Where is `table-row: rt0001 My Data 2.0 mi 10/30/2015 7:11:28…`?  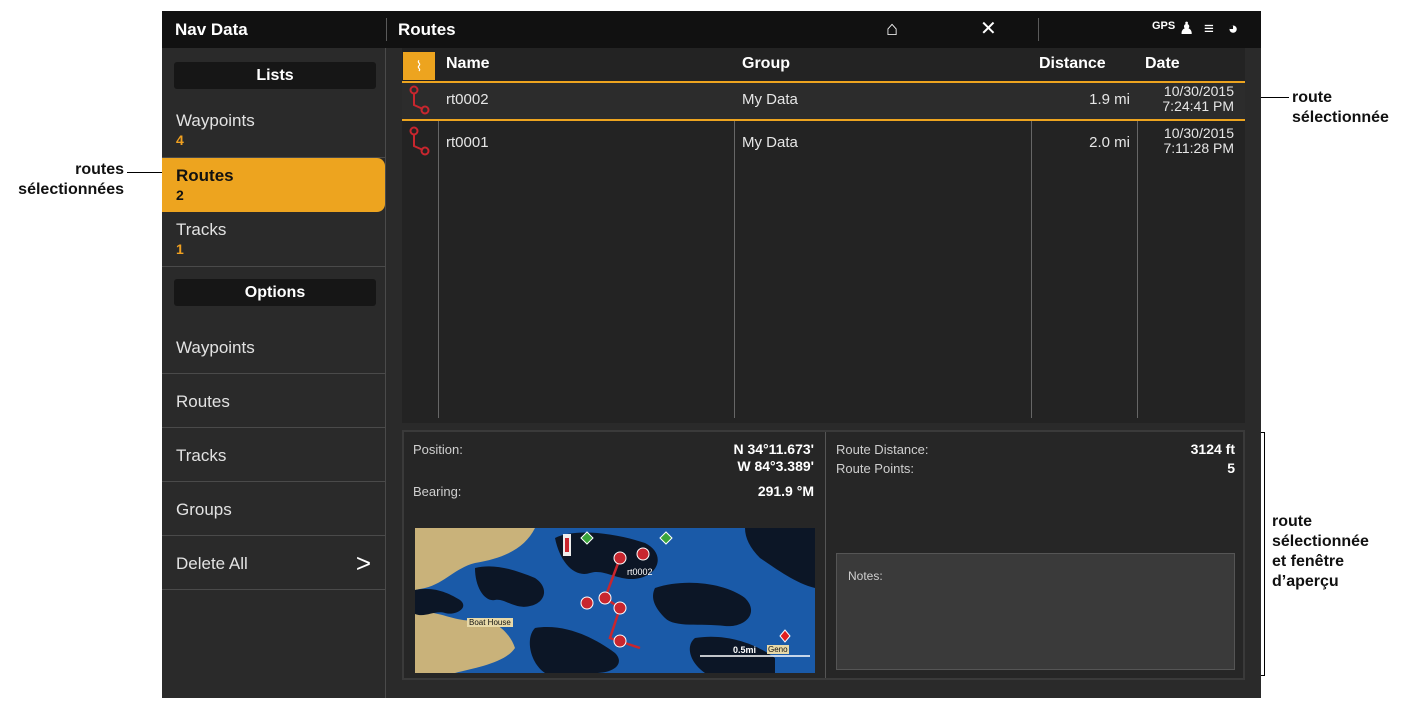
table-row: rt0001 My Data 2.0 mi 10/30/2015 7:11:28… is located at coordinates (823, 142).